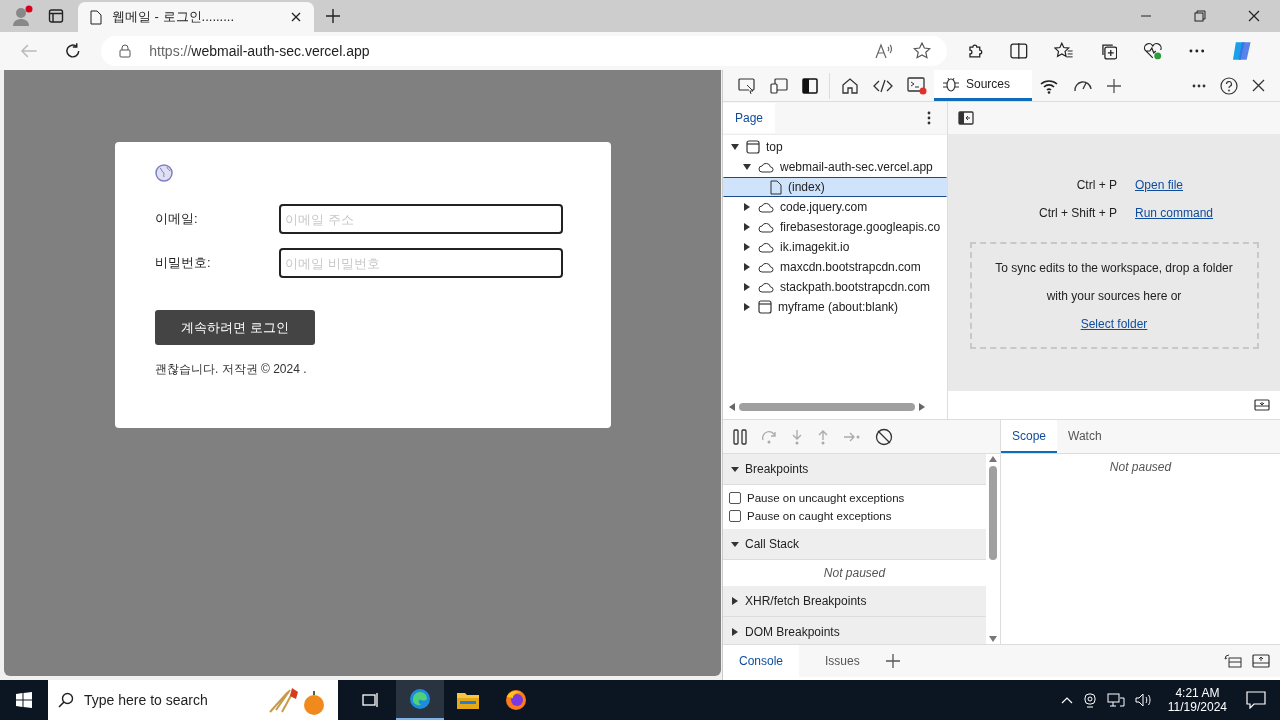  Describe the element at coordinates (854, 630) in the screenshot. I see `section-header: DOM Breakpoints` at that location.